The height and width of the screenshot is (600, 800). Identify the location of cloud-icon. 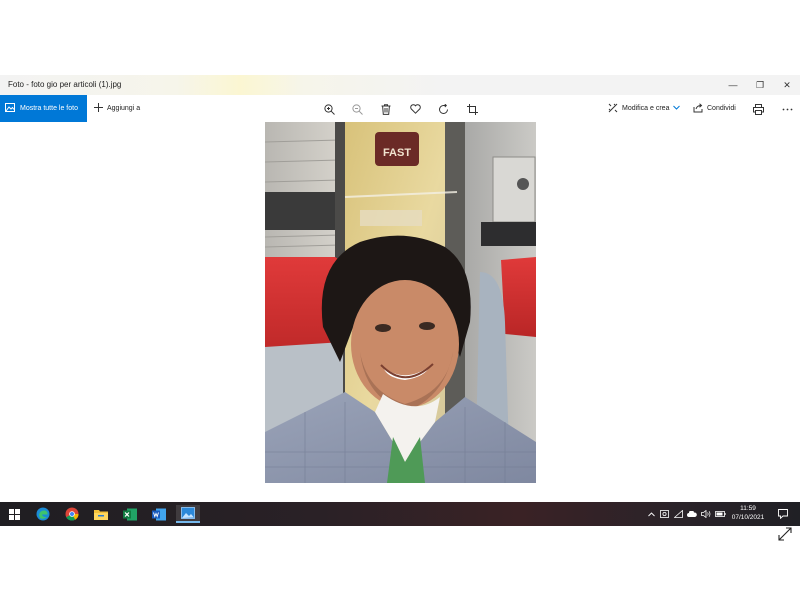
(692, 514).